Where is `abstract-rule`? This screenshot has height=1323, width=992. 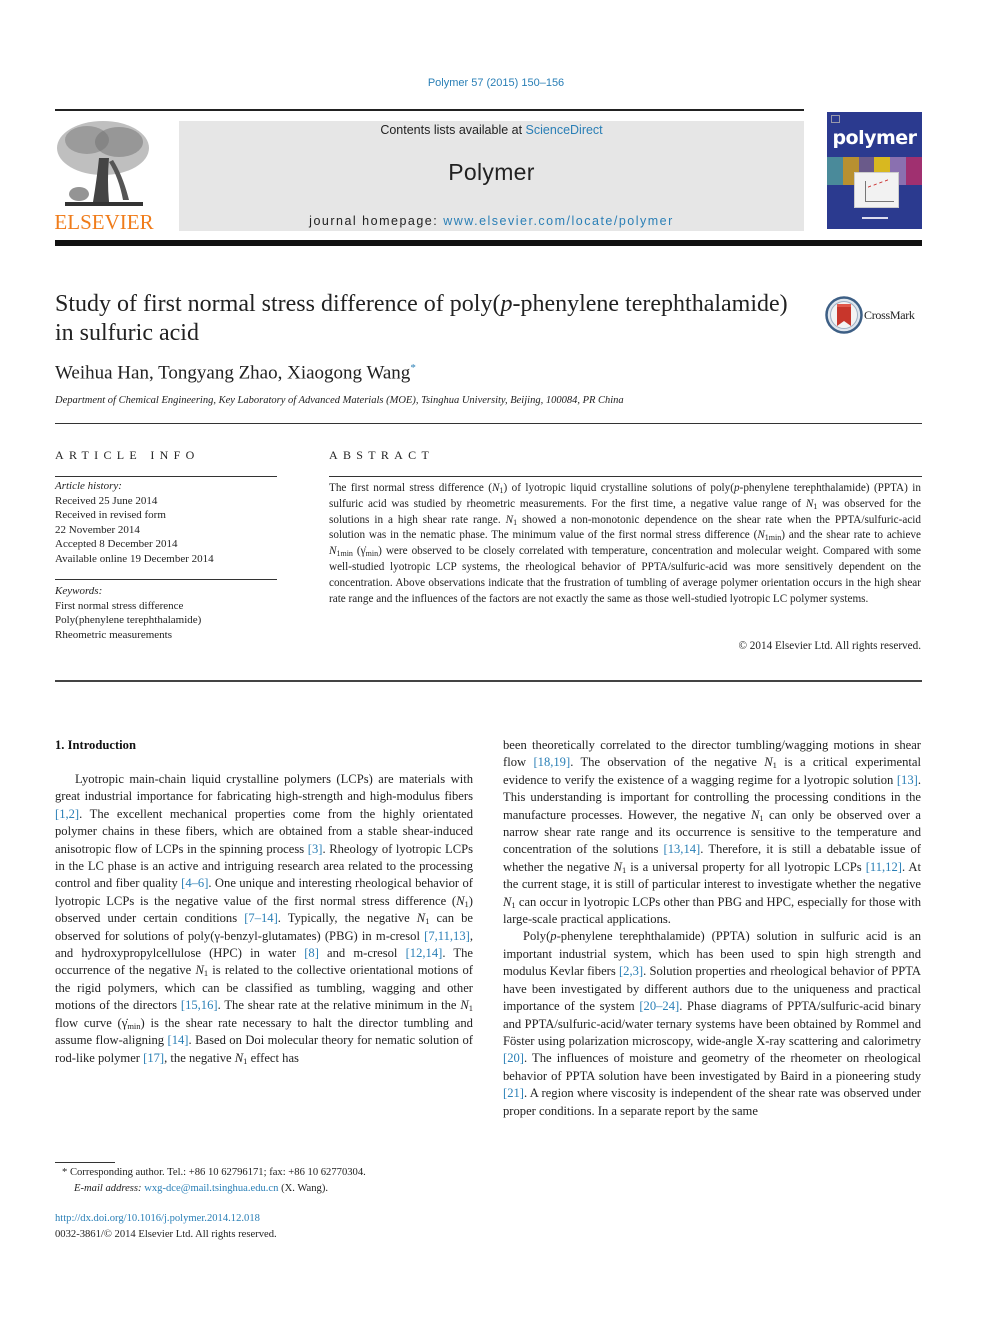 abstract-rule is located at coordinates (625, 476).